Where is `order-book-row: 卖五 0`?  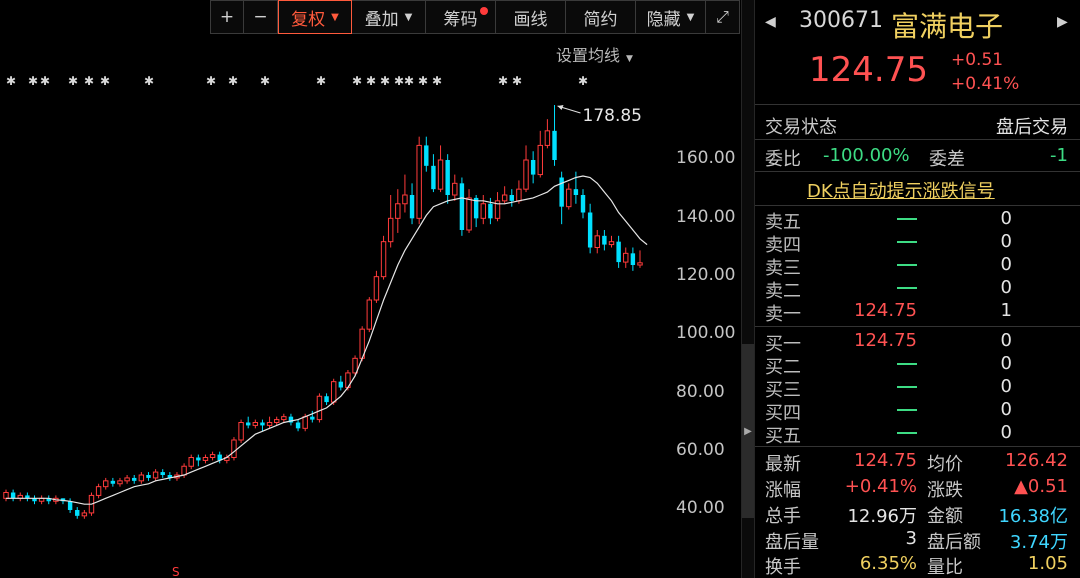 order-book-row: 卖五 0 is located at coordinates (917, 220).